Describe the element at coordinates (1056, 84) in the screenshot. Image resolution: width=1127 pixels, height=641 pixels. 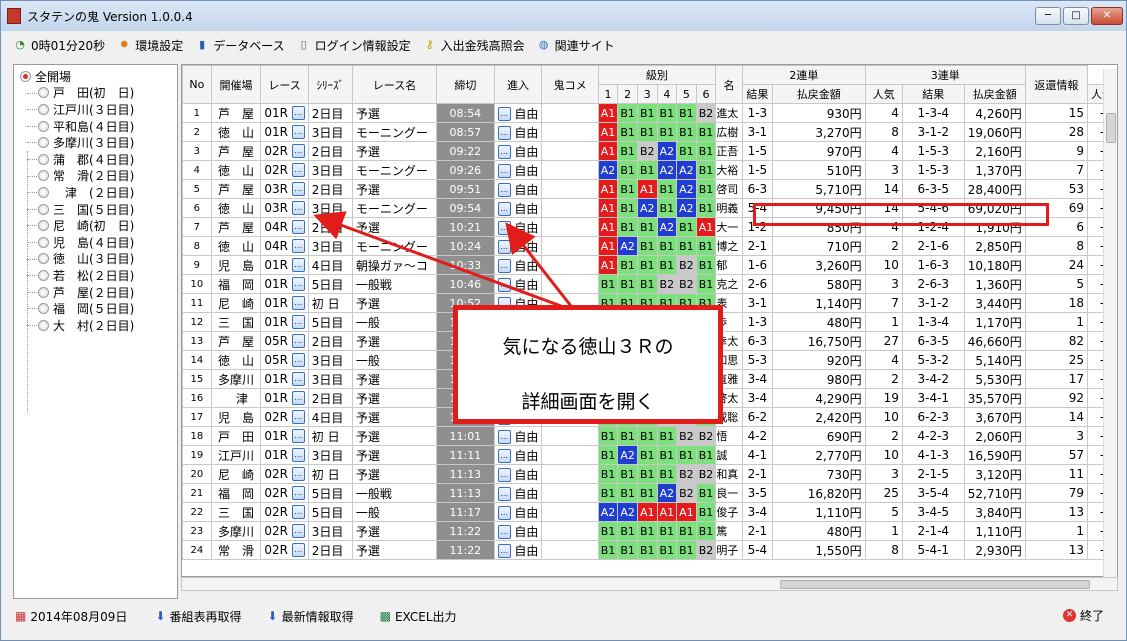
I see `col-refund: 返還情報` at that location.